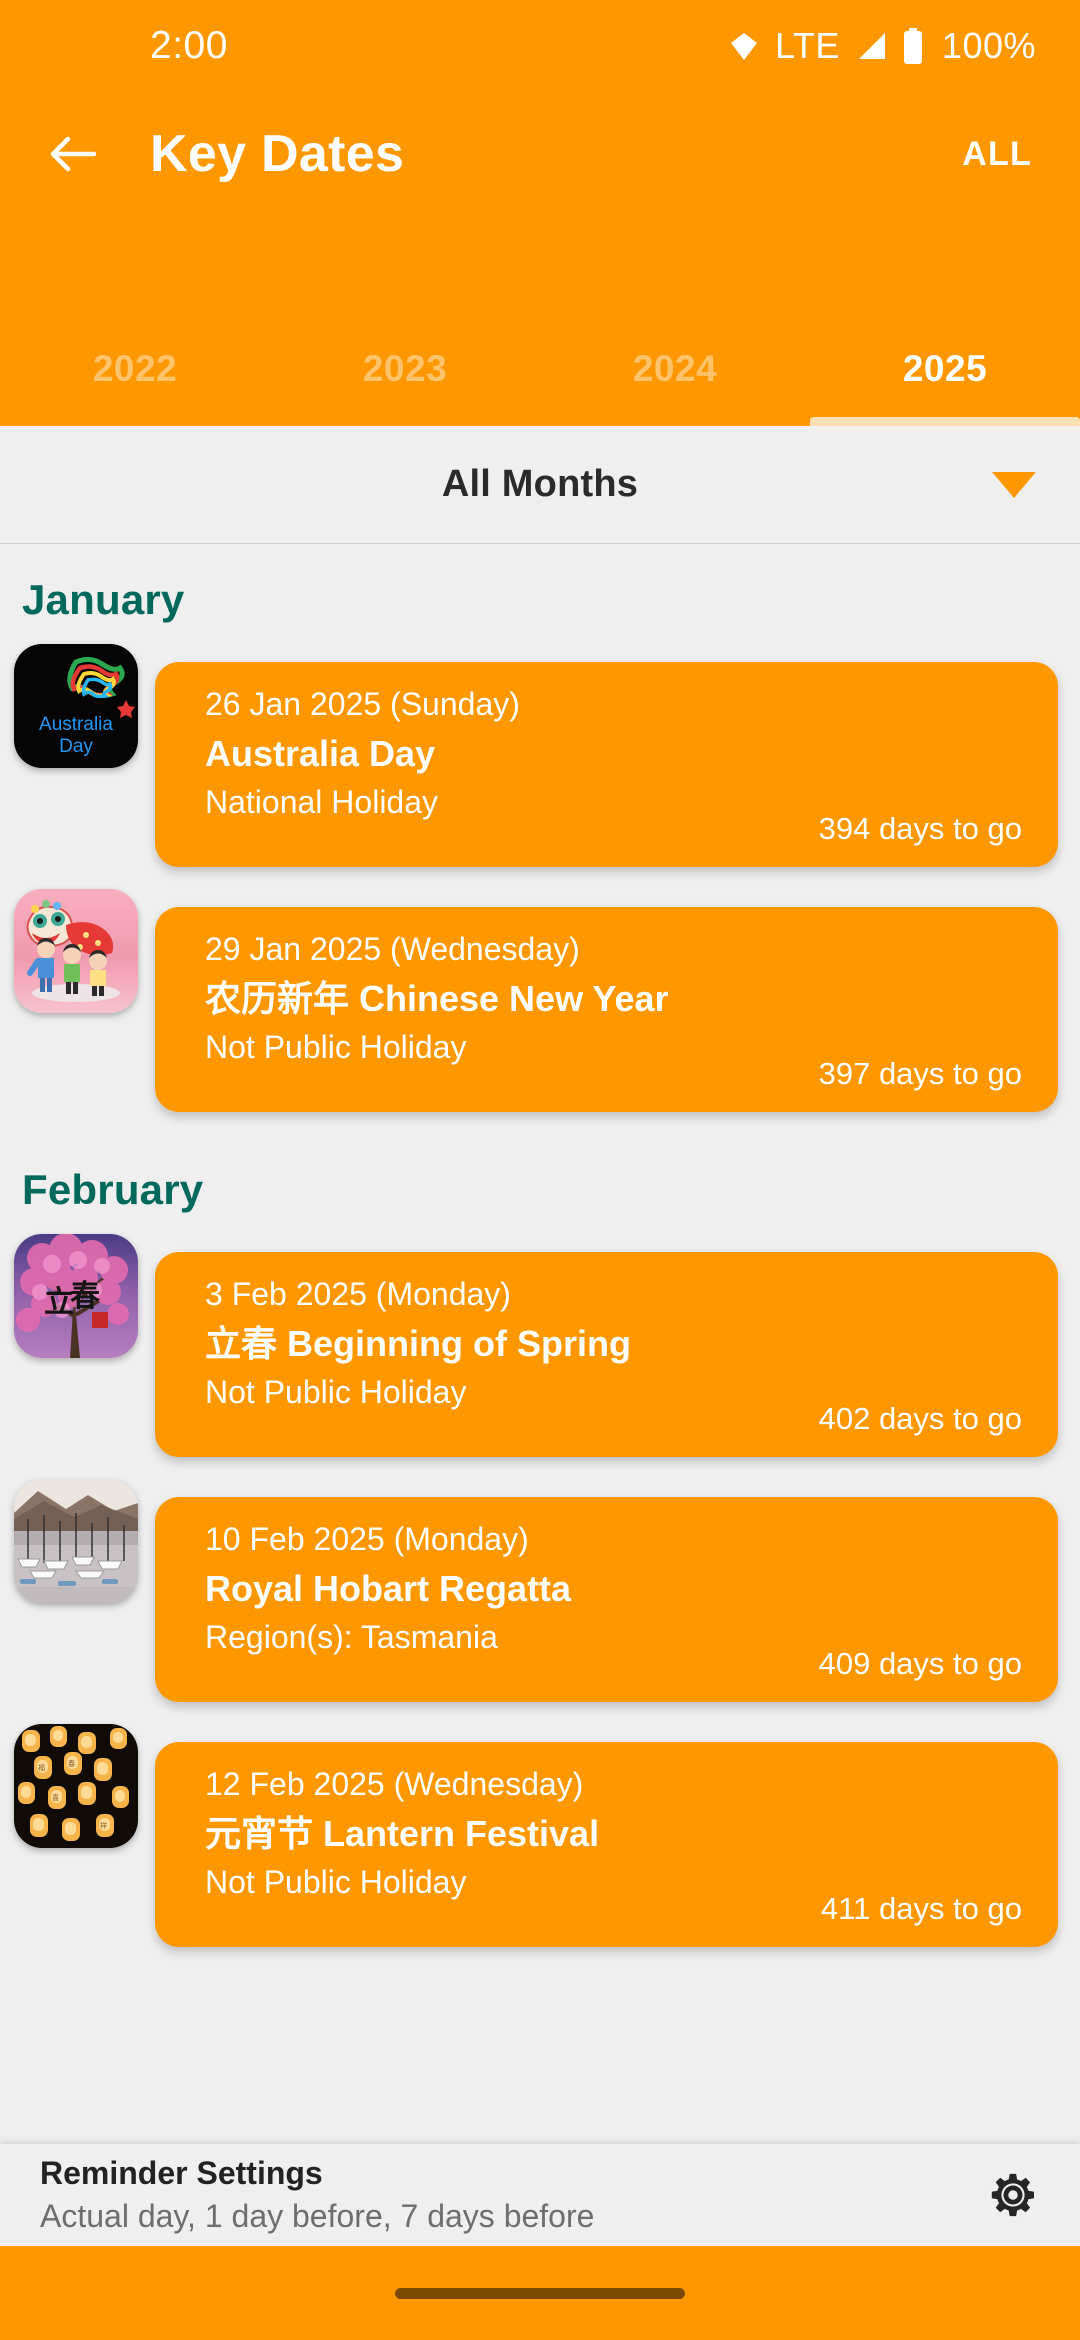 This screenshot has height=2340, width=1080. I want to click on year-tab-bar: 2022 2023 2024 2025, so click(540, 321).